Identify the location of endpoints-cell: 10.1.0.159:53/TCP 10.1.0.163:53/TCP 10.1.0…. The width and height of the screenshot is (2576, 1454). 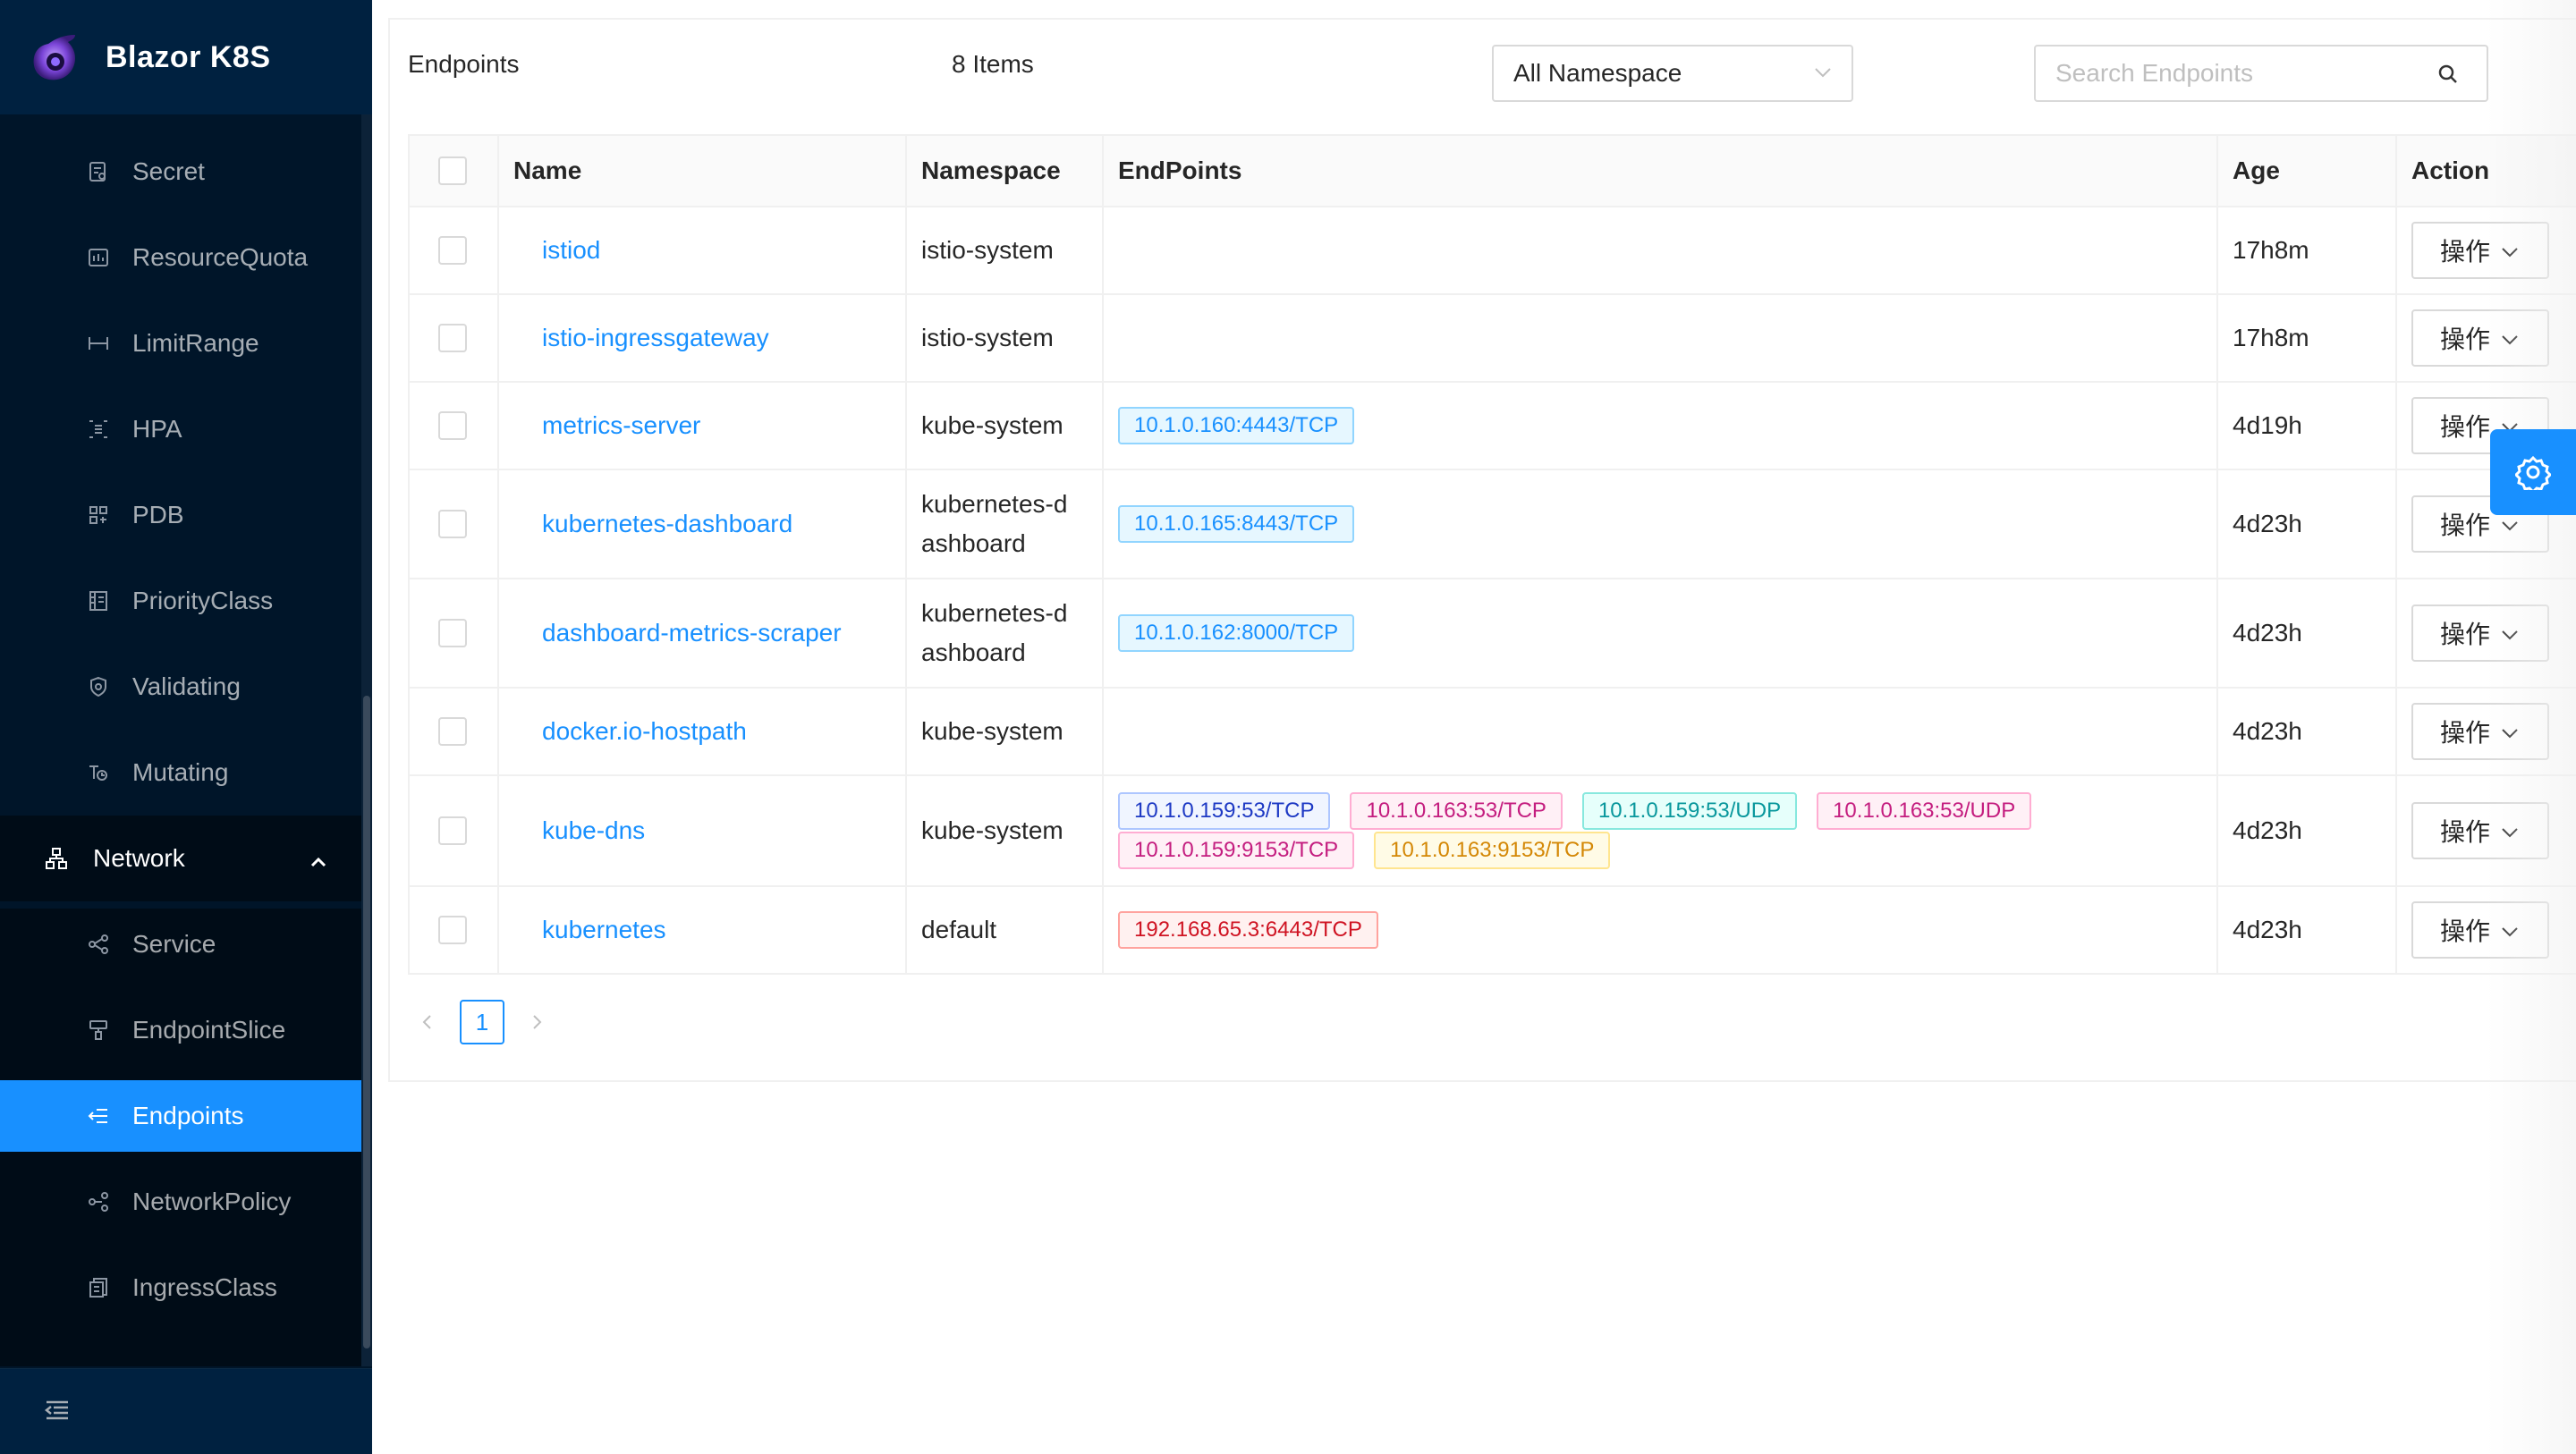
(1660, 831).